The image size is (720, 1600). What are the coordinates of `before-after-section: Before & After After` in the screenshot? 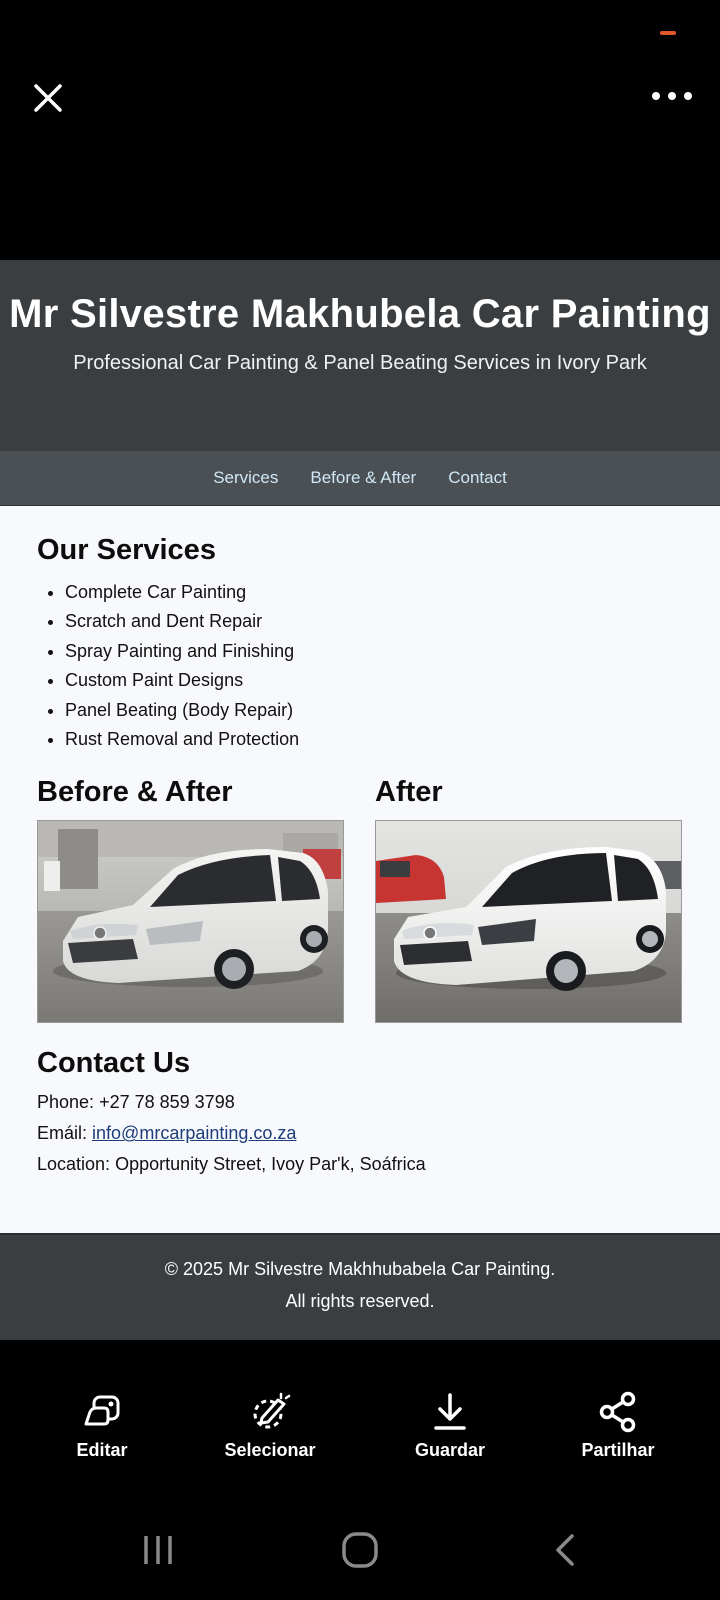 It's located at (360, 899).